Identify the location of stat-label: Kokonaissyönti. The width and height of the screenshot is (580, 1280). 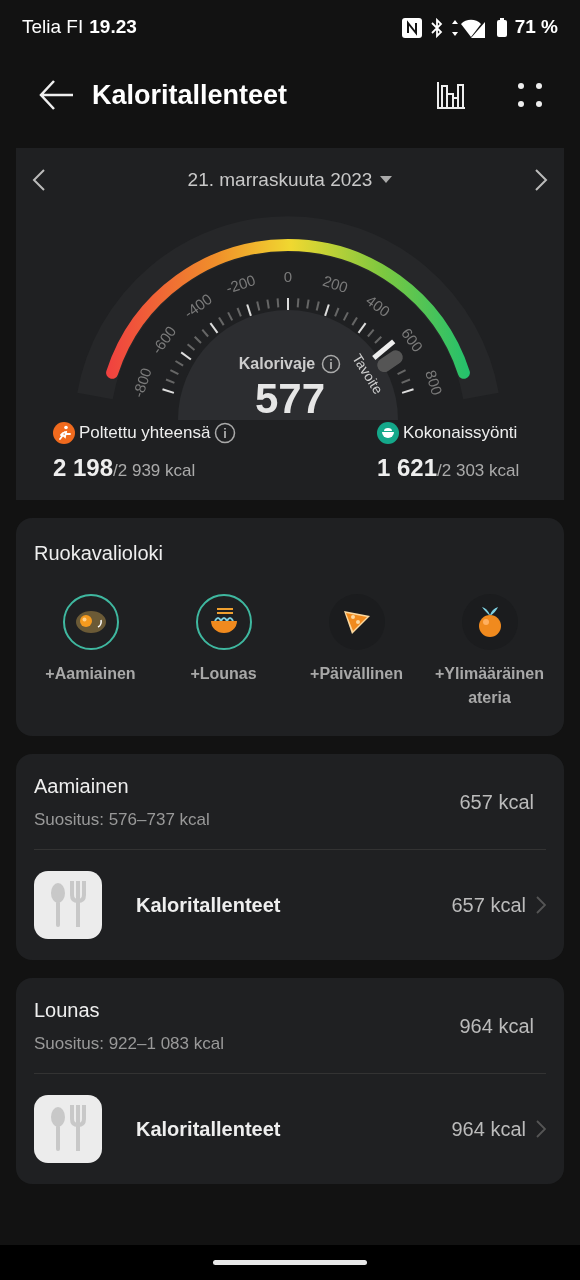
(460, 433).